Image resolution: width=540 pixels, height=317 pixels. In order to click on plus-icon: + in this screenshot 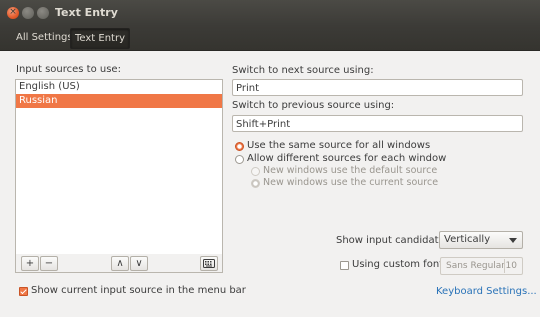, I will do `click(30, 263)`.